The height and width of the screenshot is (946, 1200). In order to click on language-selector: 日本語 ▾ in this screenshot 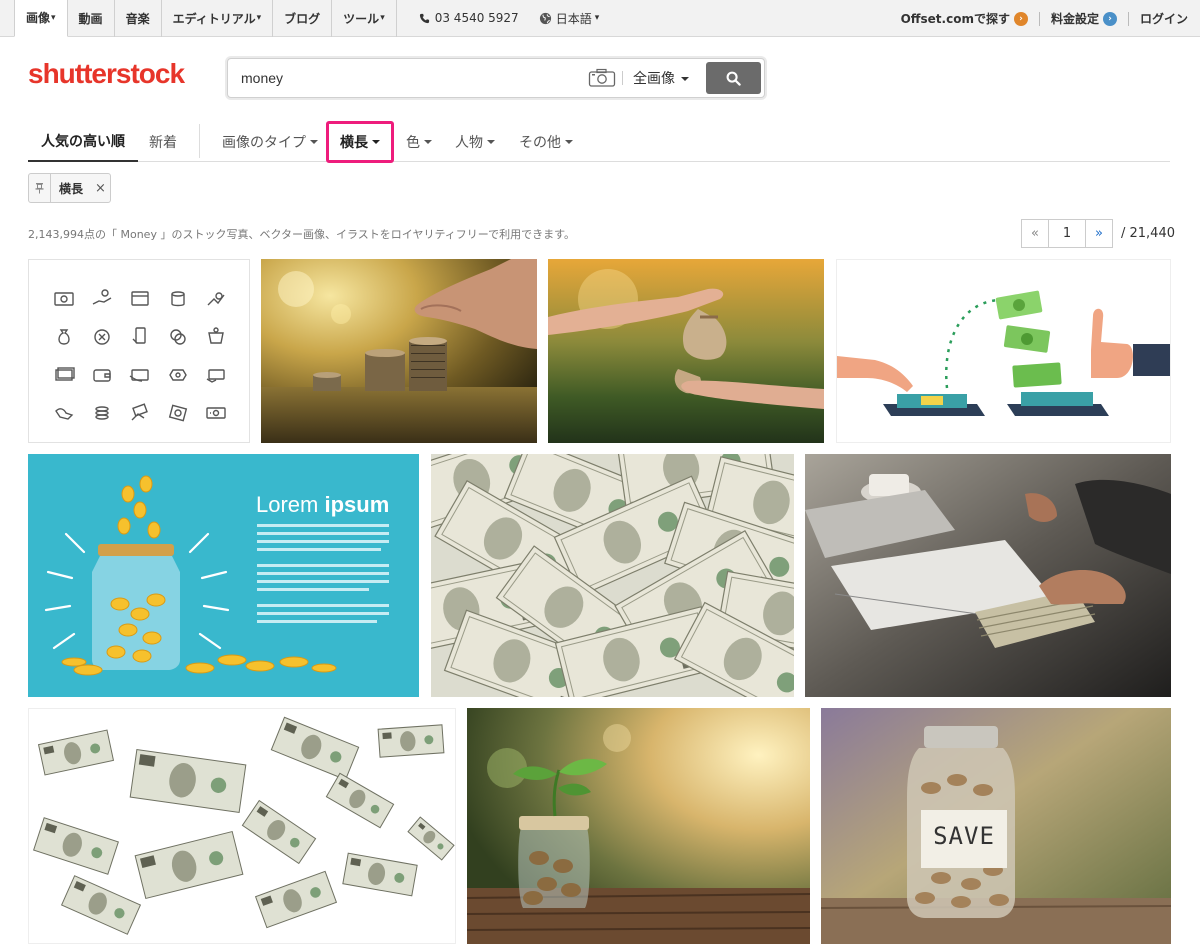, I will do `click(569, 18)`.